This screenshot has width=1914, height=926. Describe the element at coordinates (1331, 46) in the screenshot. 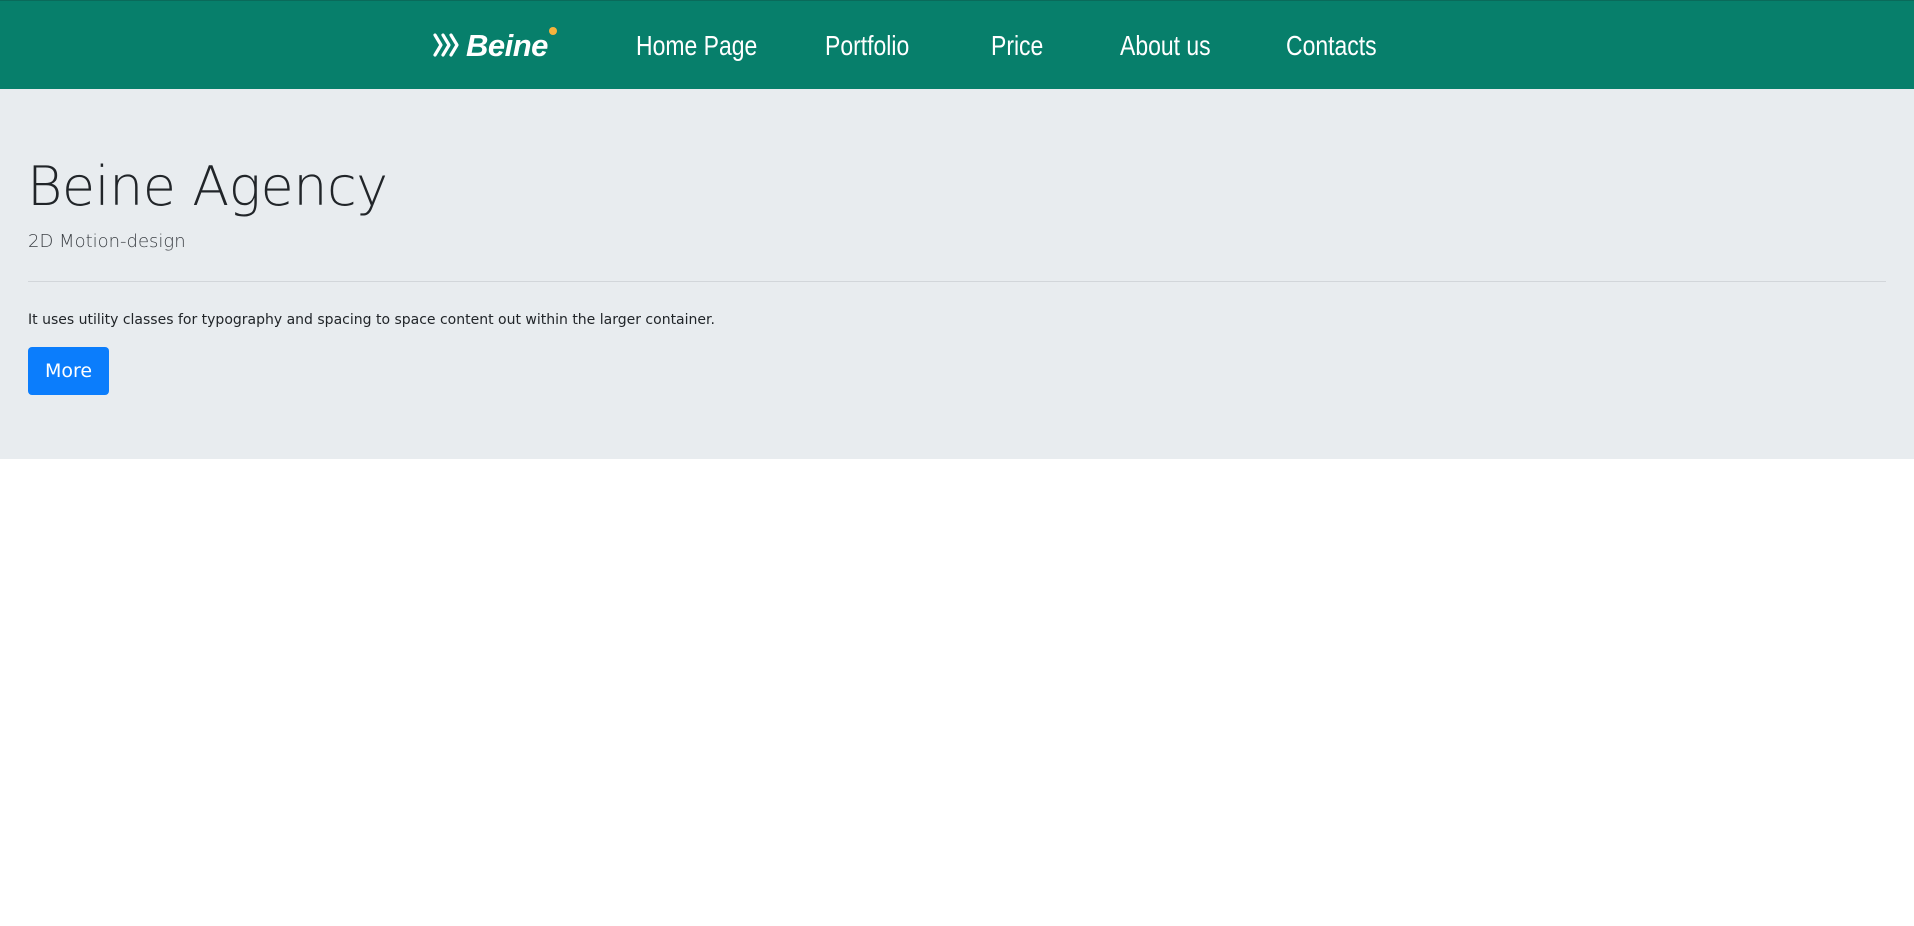

I see `nav-contacts: Contacts` at that location.